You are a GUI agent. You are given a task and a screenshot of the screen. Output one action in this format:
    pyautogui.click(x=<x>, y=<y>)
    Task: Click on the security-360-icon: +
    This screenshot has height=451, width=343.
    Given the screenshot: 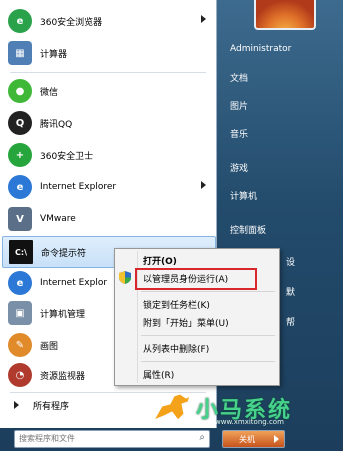 What is the action you would take?
    pyautogui.click(x=20, y=155)
    